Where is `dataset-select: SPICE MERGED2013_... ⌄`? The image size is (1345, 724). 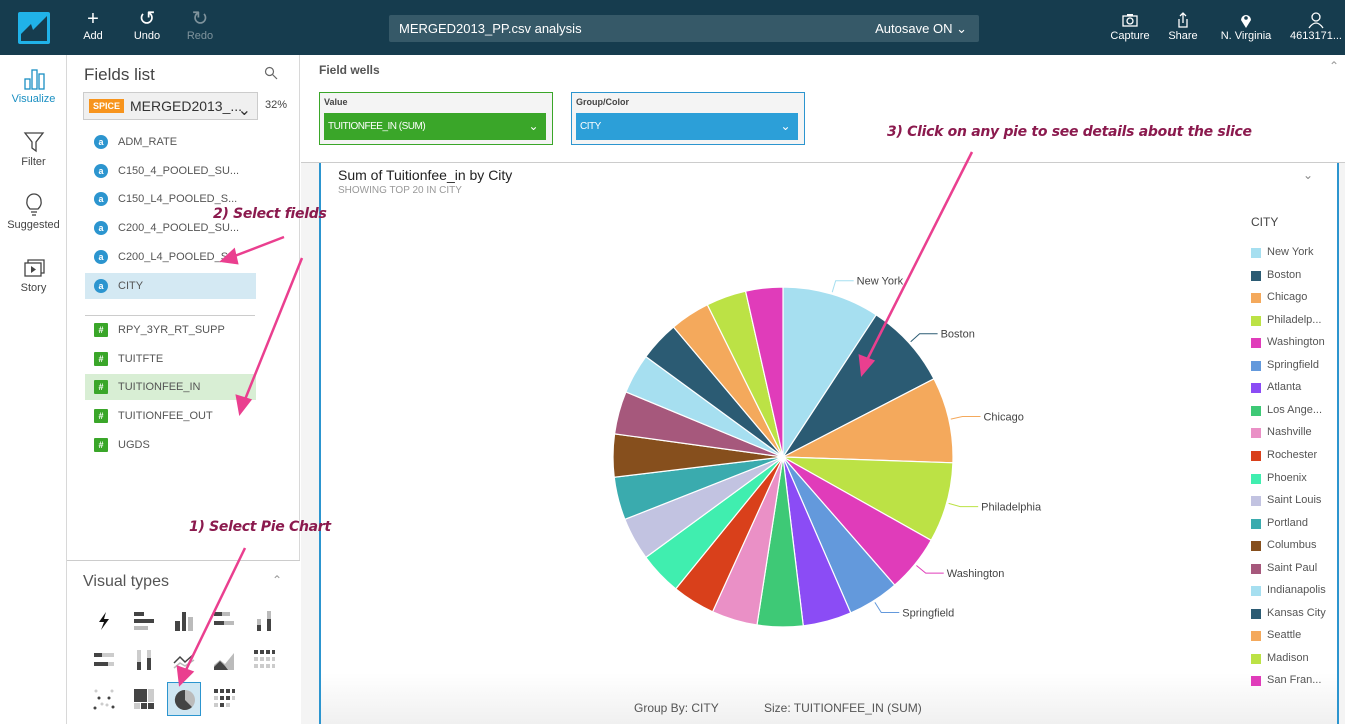
dataset-select: SPICE MERGED2013_... ⌄ is located at coordinates (170, 106).